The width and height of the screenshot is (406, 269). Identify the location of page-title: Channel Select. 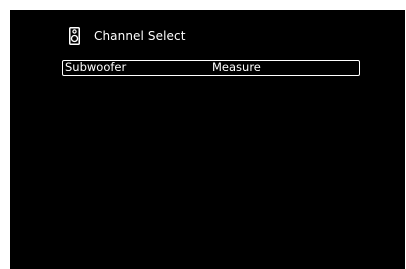
(140, 36).